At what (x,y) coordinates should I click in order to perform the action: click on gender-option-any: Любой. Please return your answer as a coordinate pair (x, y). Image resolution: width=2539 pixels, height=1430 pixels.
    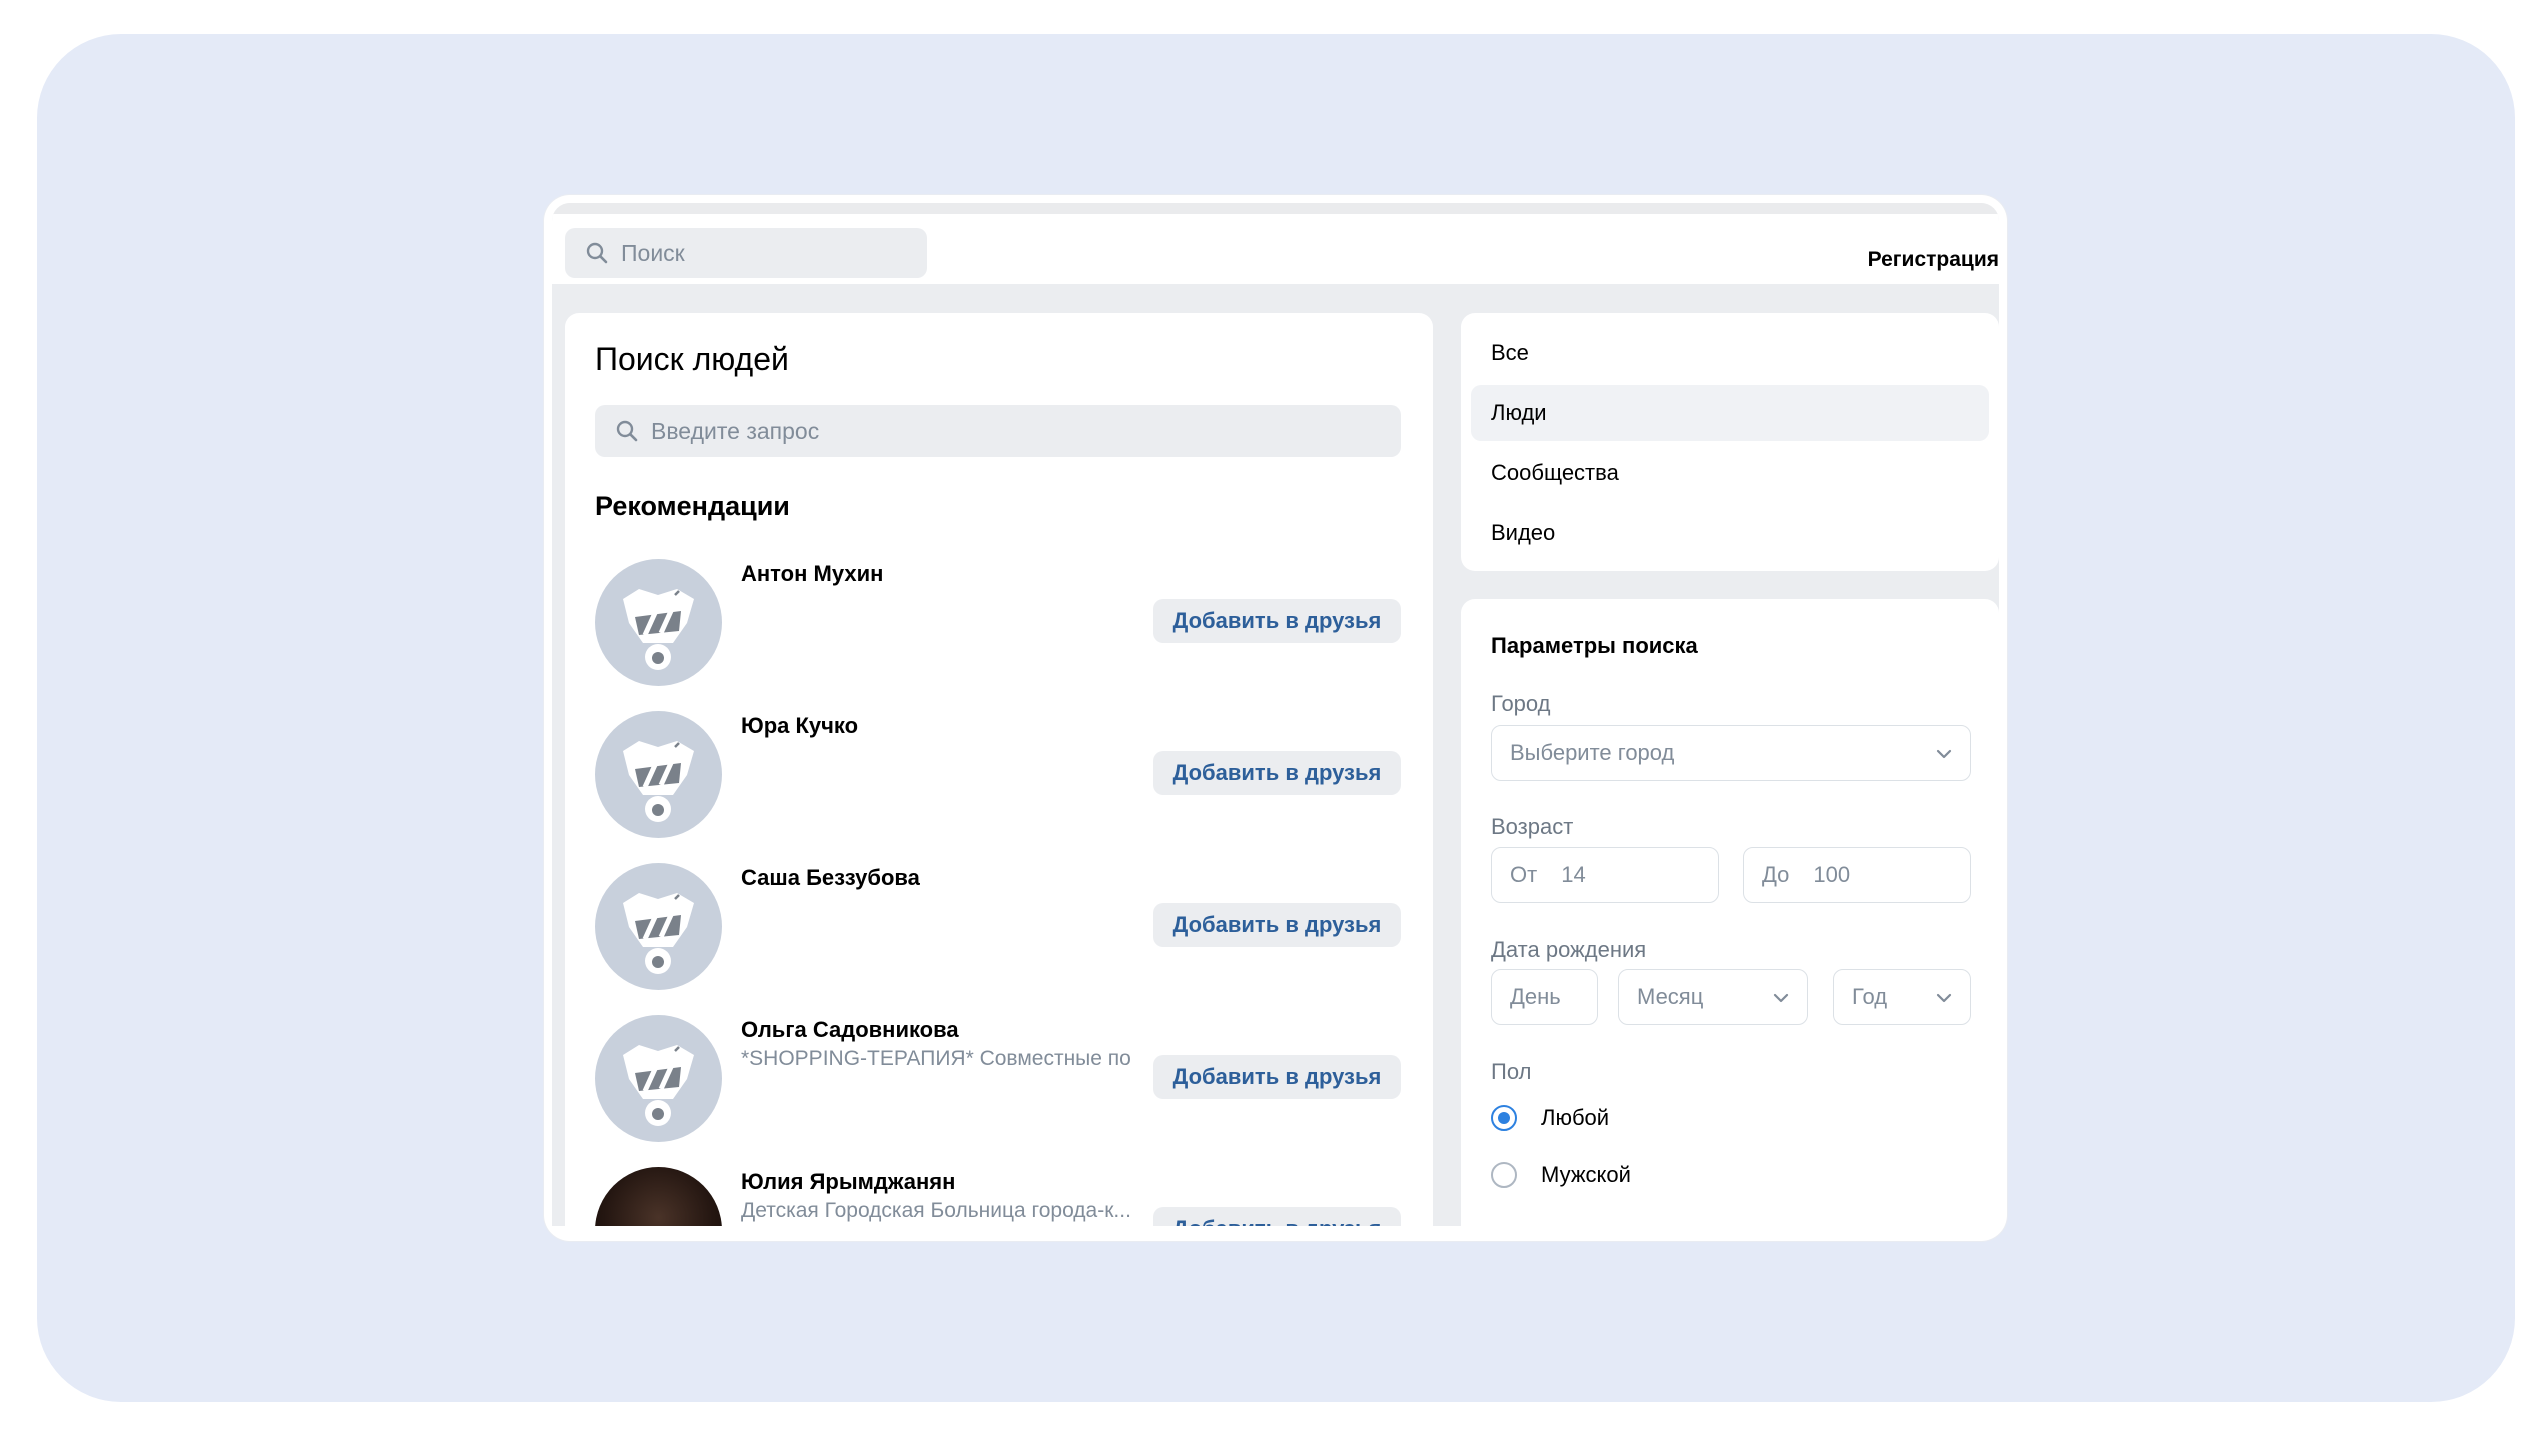
    Looking at the image, I should click on (1550, 1118).